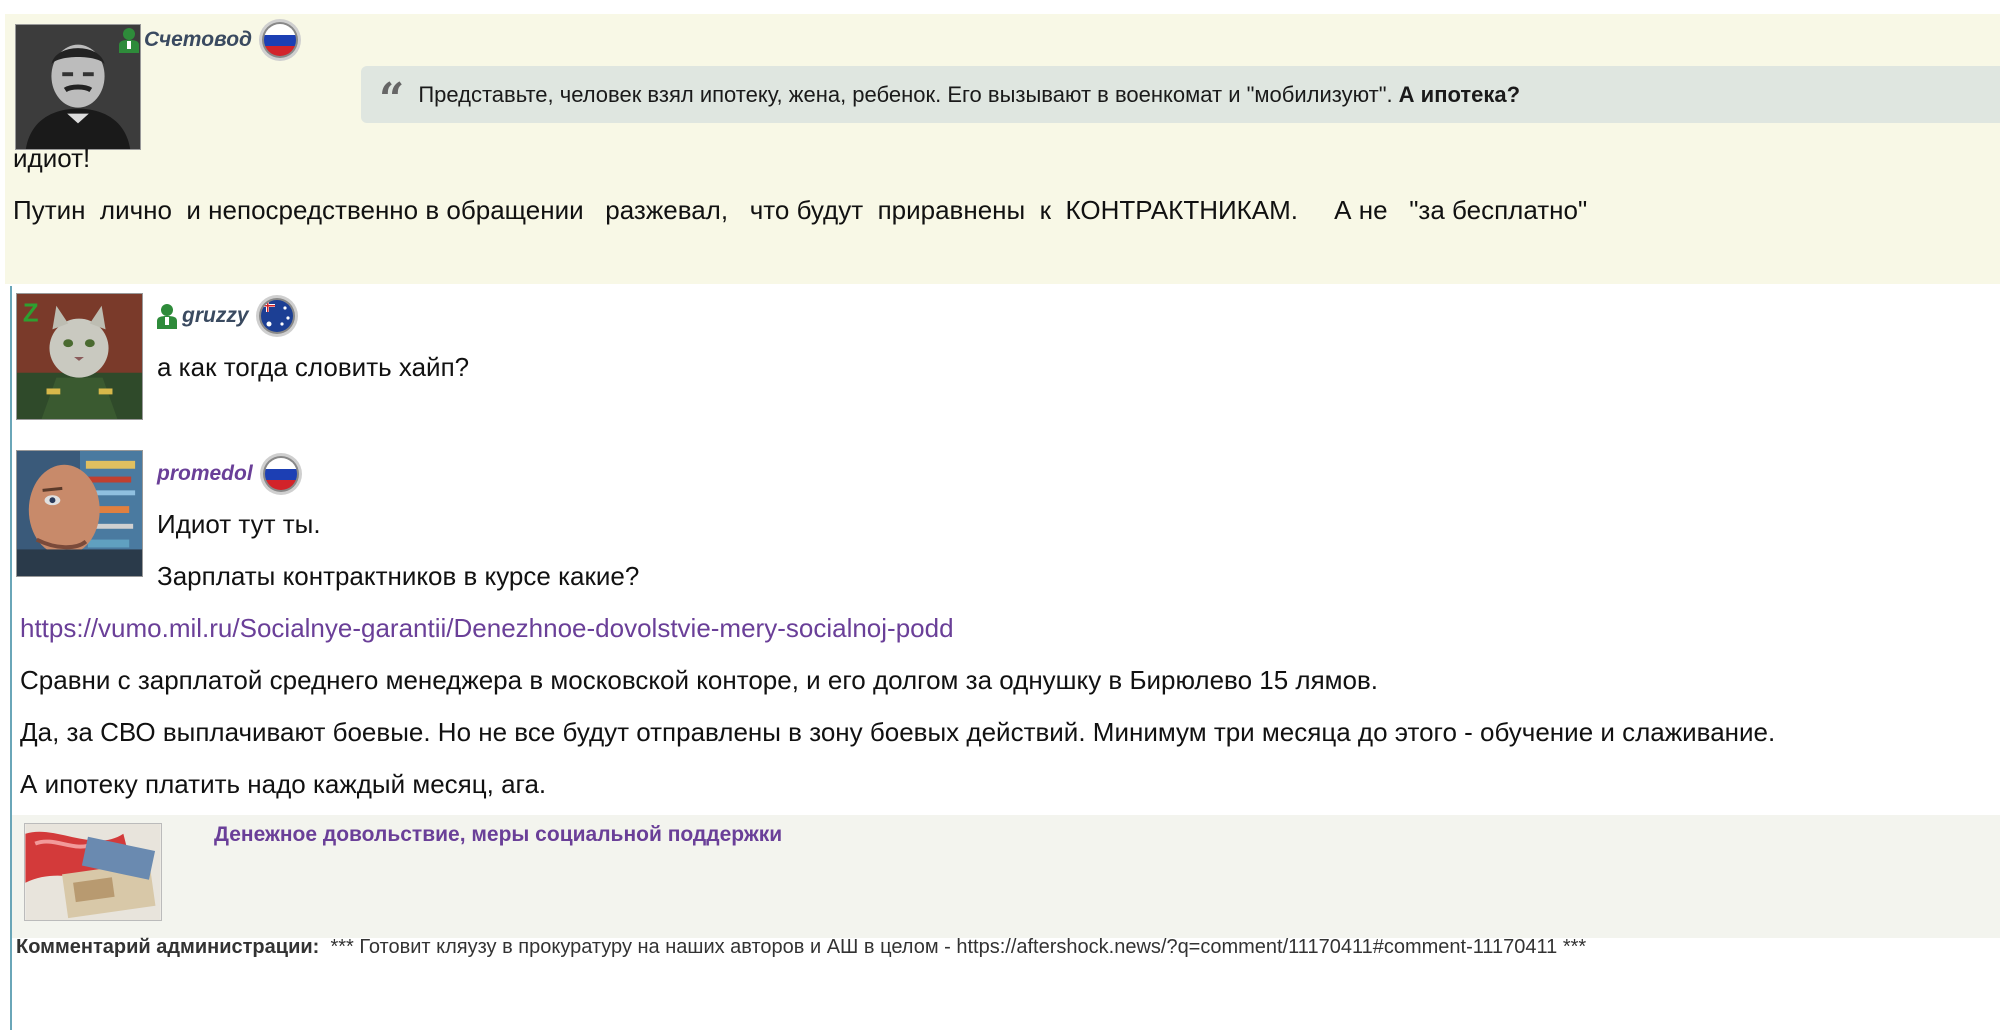 The width and height of the screenshot is (2000, 1030). I want to click on avatar-gruzzy: Z, so click(79, 356).